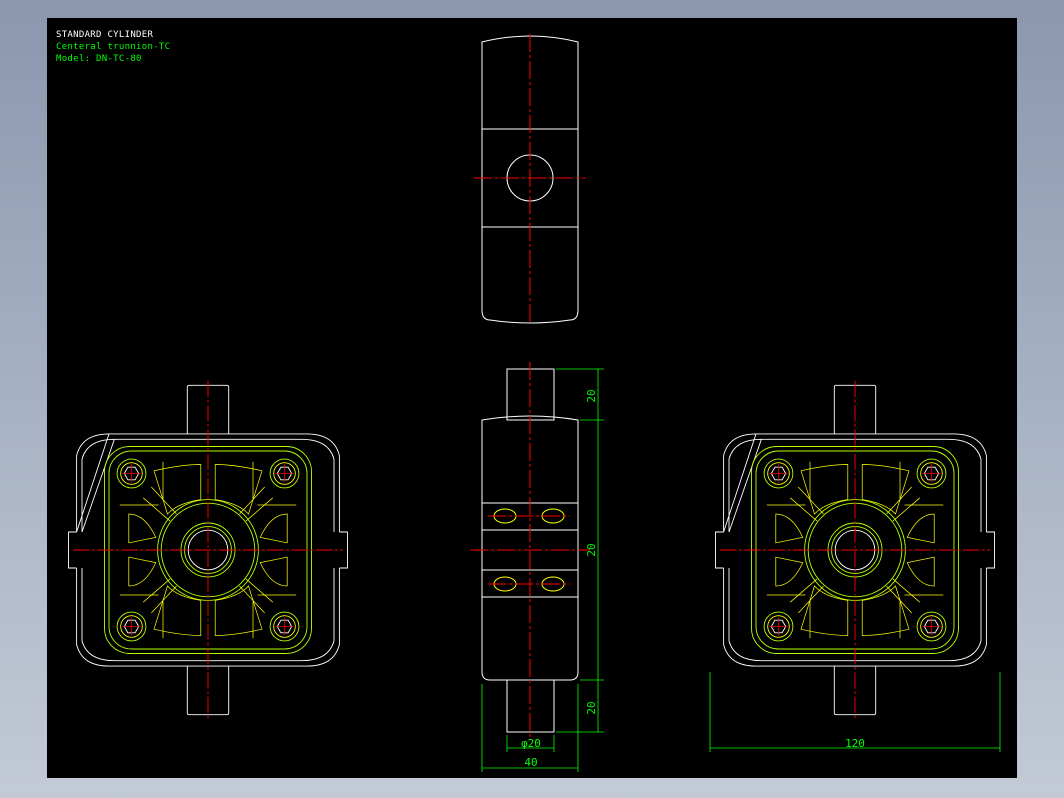 This screenshot has width=1064, height=798. I want to click on dim-bottom-stub: 20, so click(591, 707).